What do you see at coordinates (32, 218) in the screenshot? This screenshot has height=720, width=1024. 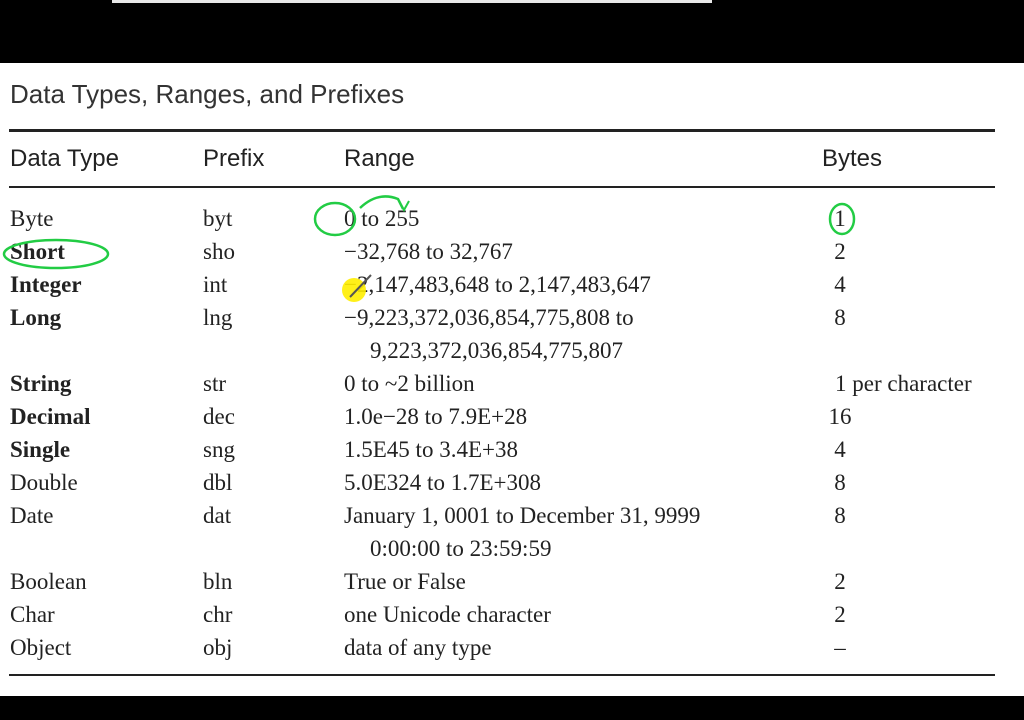 I see `cell-data-type: Byte` at bounding box center [32, 218].